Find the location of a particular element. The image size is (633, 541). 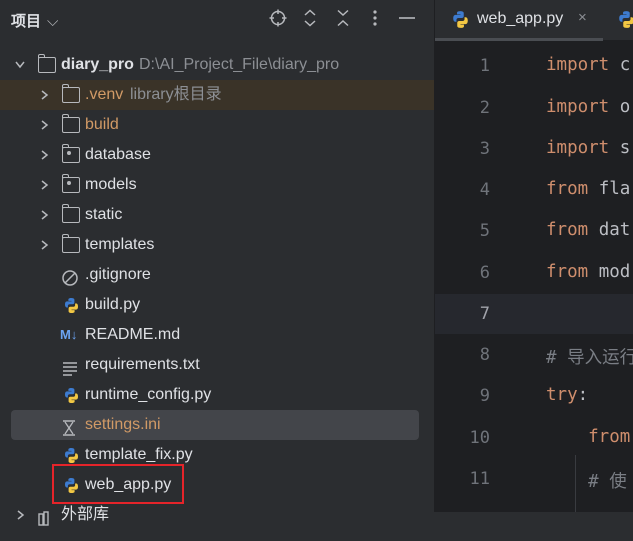

chevron-down-icon is located at coordinates (20, 65).